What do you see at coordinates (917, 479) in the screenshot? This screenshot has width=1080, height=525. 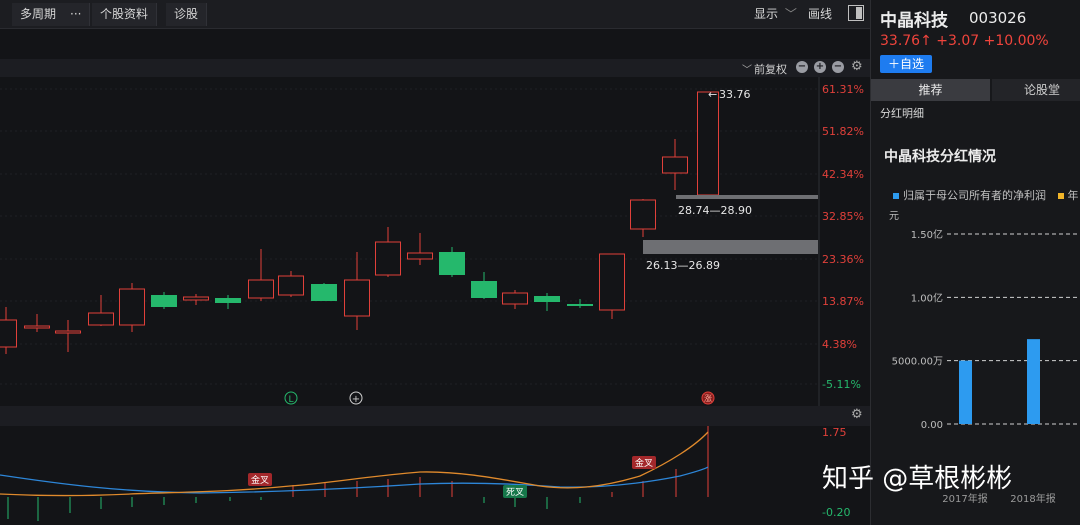 I see `watermark: 知乎 @草根彬彬` at bounding box center [917, 479].